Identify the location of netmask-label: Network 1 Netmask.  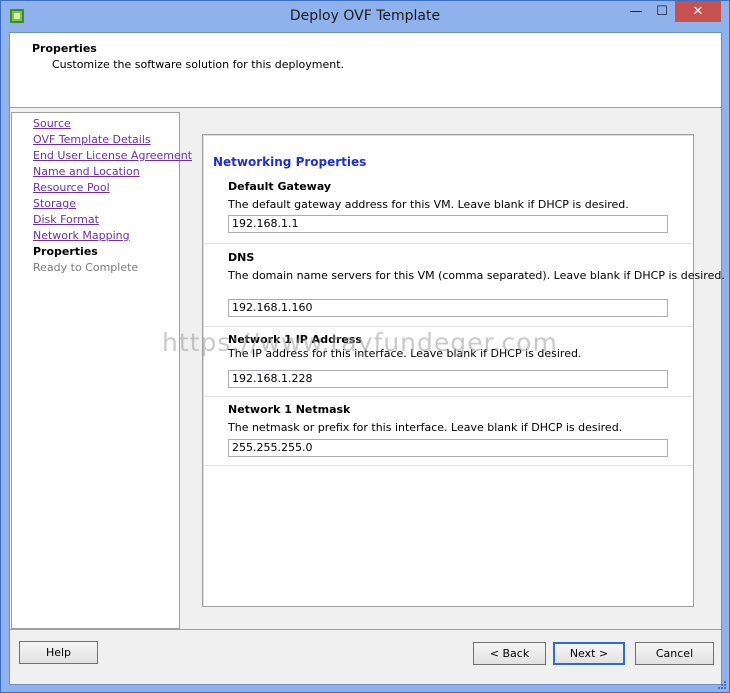
(289, 409).